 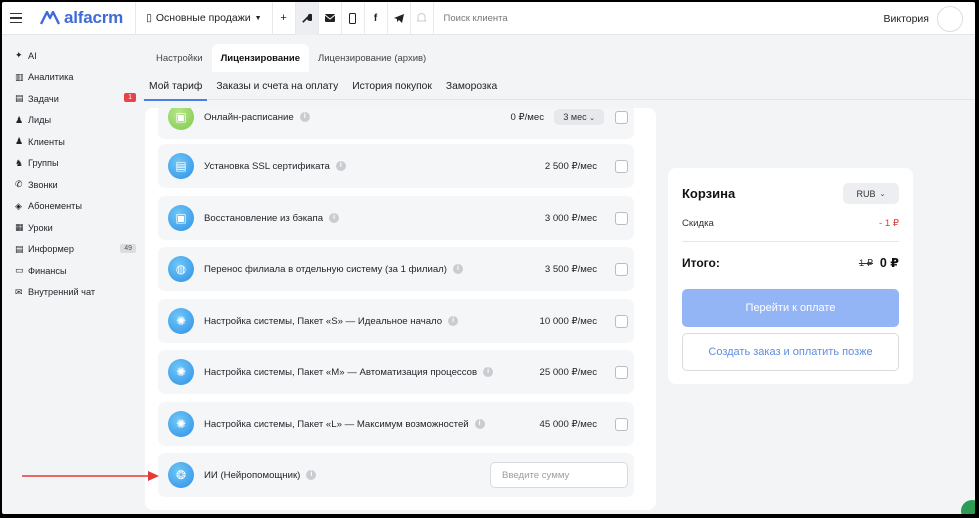 What do you see at coordinates (72, 99) in the screenshot?
I see `sidebar-item-tasks: ▤ Задачи 1` at bounding box center [72, 99].